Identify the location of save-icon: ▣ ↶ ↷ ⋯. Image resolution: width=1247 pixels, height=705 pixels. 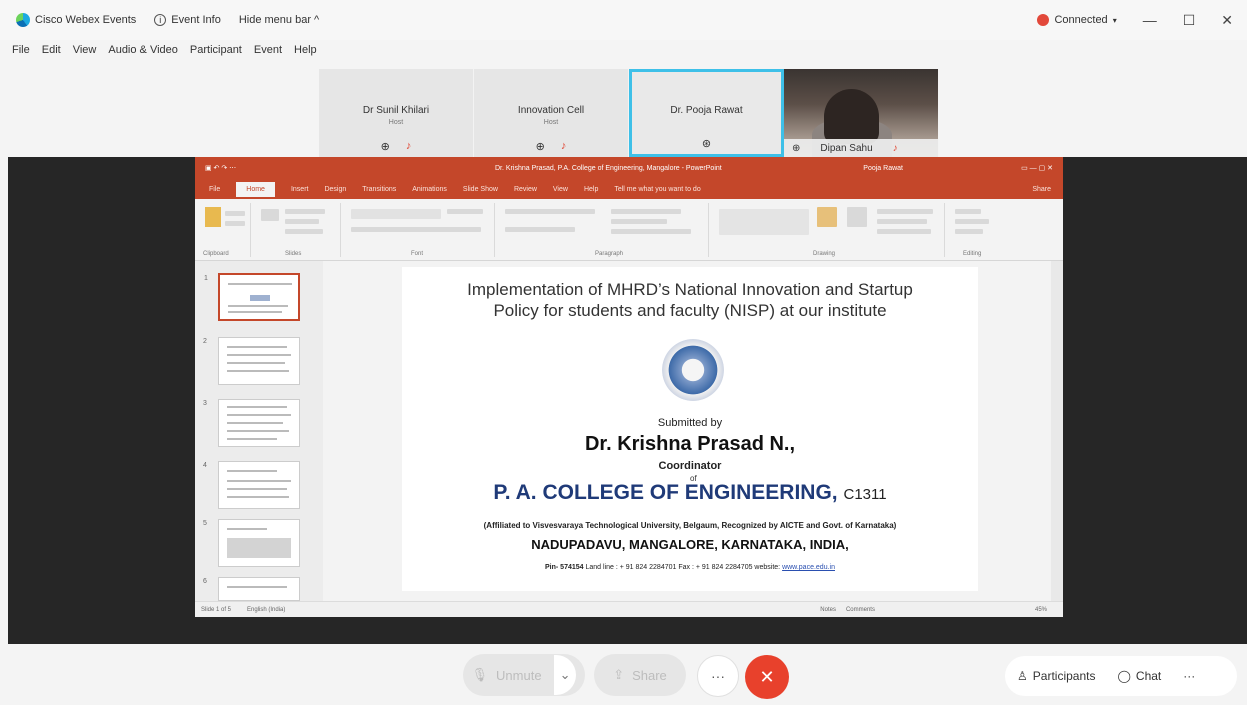
(221, 168).